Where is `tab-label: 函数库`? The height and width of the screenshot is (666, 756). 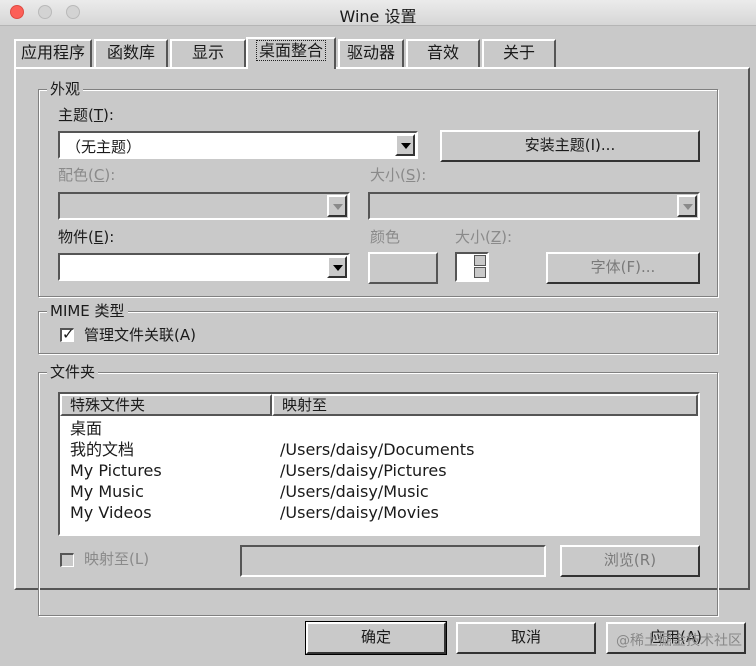
tab-label: 函数库 is located at coordinates (130, 52).